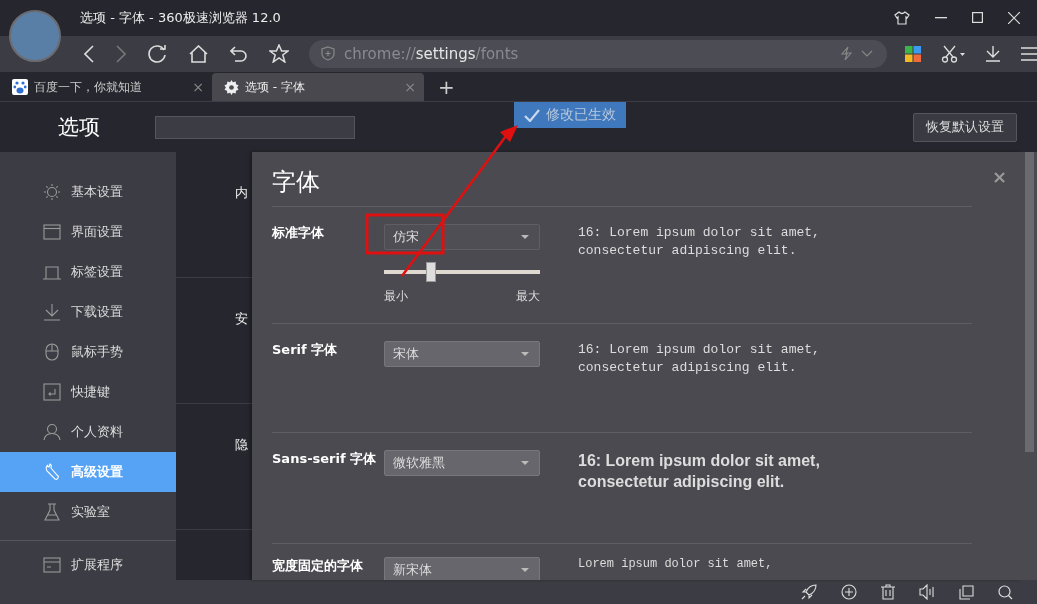 The height and width of the screenshot is (604, 1037). I want to click on sidebar-item: 下载设置, so click(88, 312).